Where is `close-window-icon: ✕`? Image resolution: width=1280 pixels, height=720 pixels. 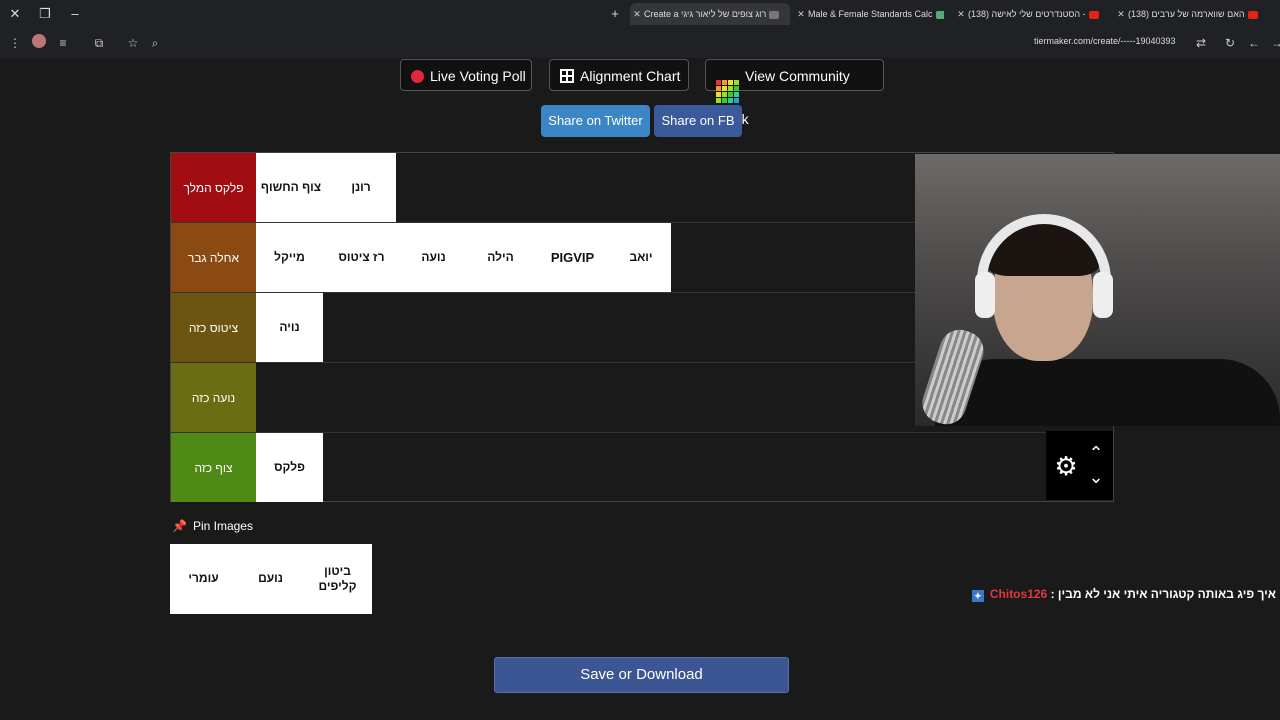
close-window-icon: ✕ is located at coordinates (15, 14).